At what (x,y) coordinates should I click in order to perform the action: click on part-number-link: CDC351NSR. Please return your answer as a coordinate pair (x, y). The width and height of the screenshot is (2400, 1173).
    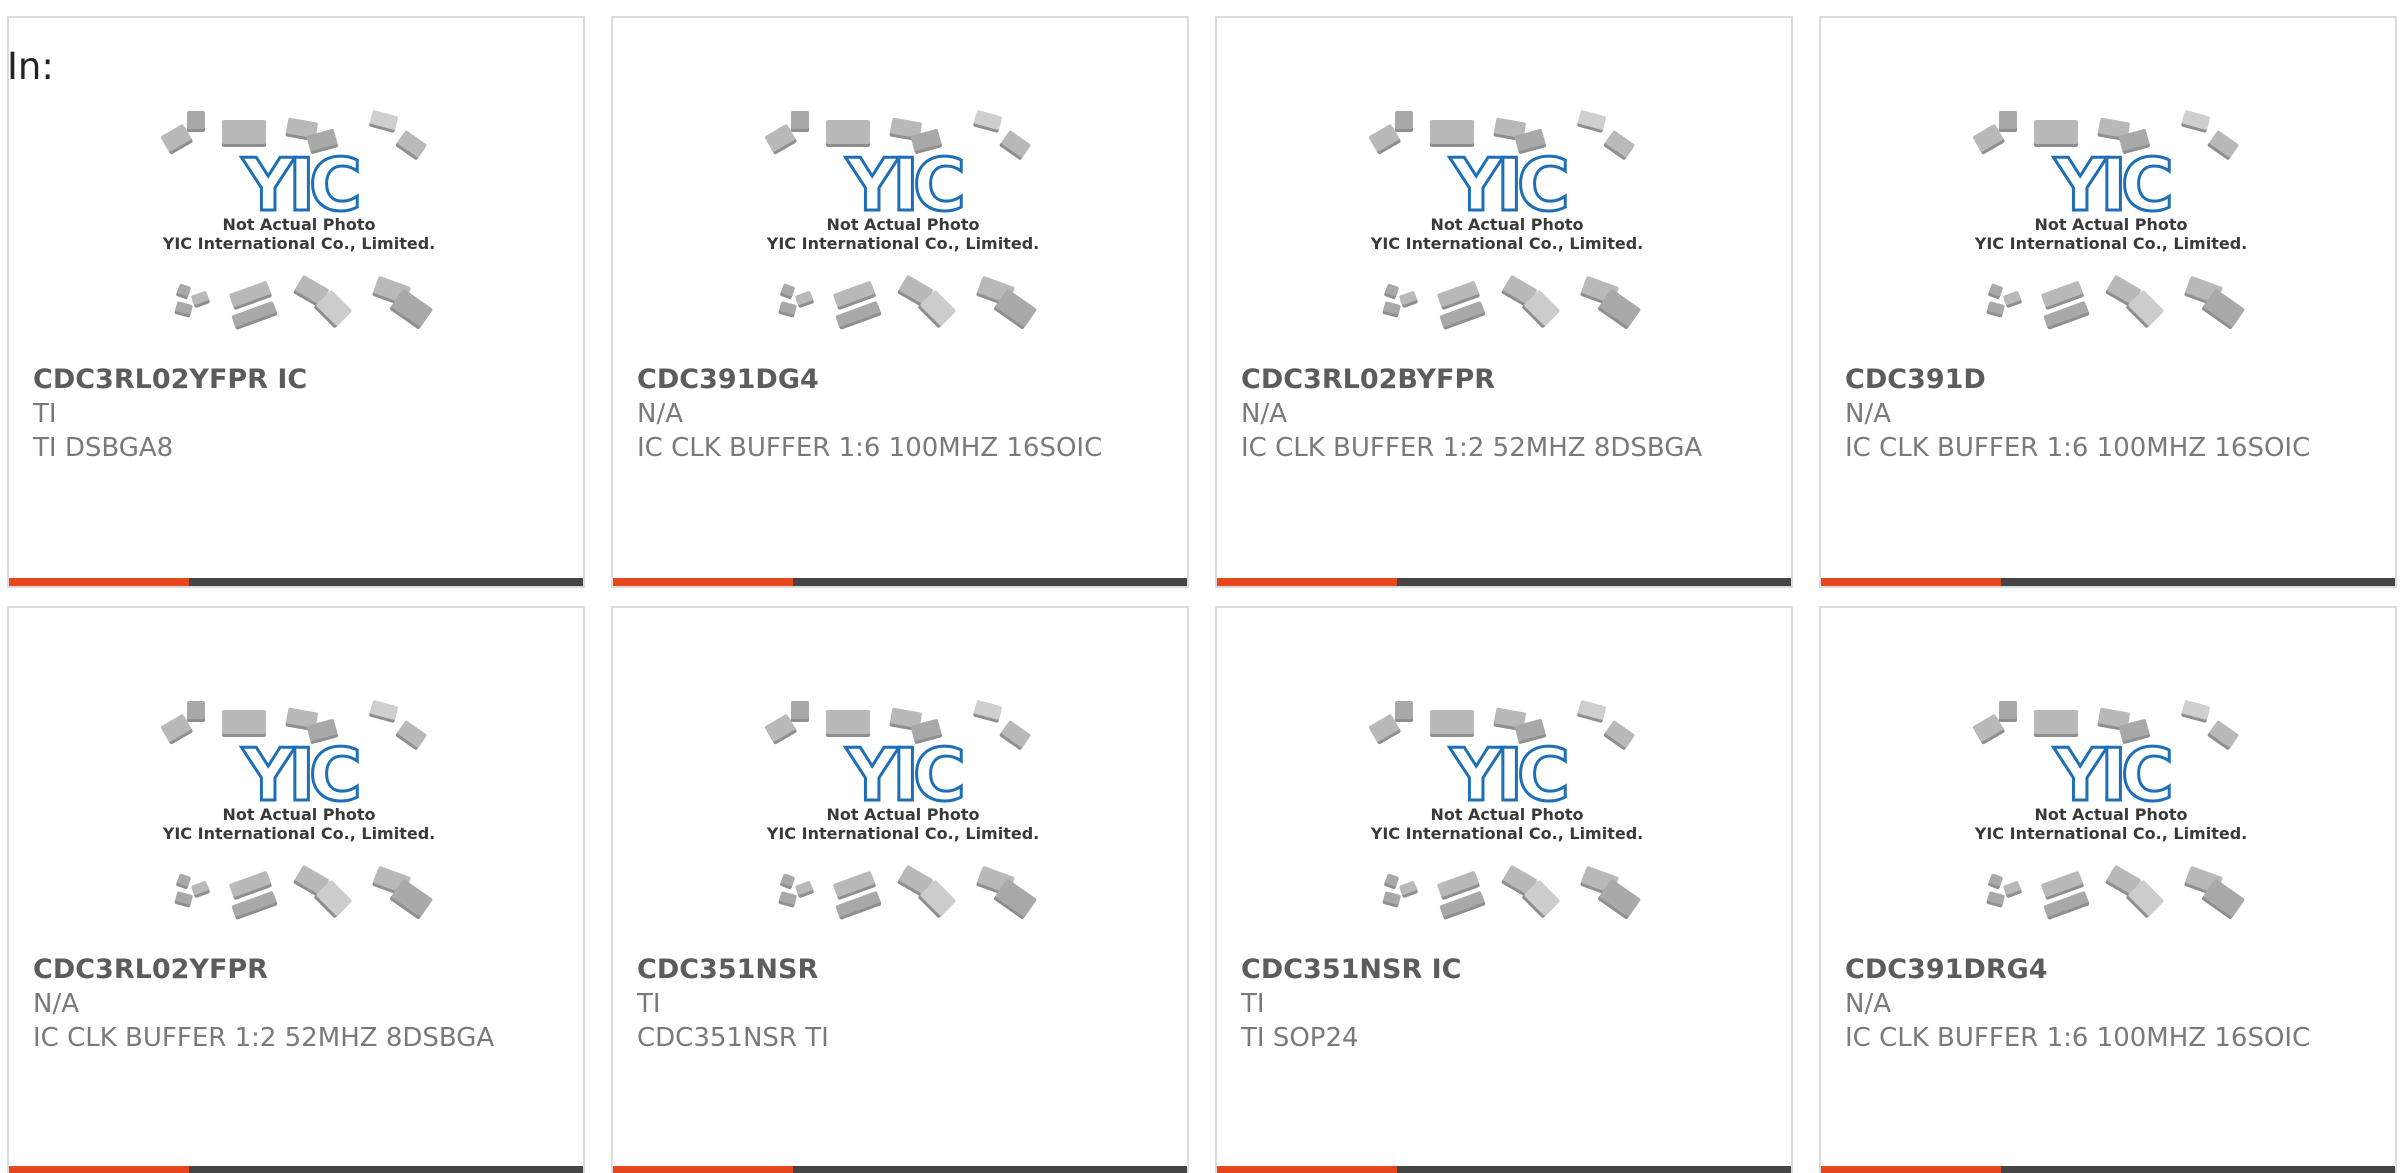
    Looking at the image, I should click on (902, 969).